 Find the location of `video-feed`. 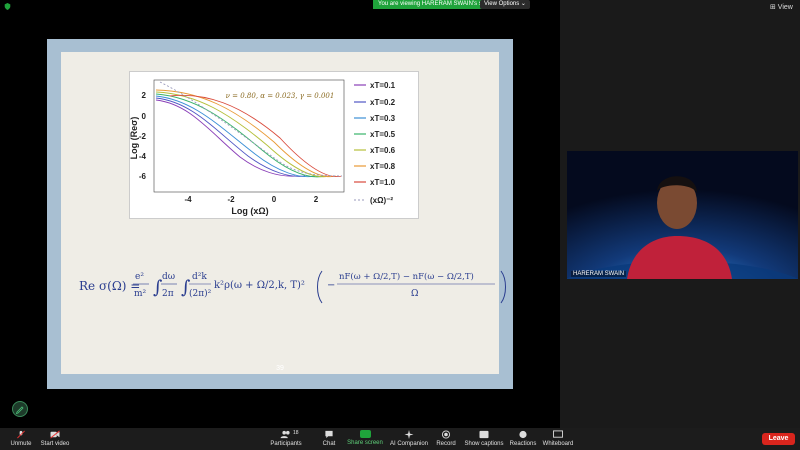

video-feed is located at coordinates (682, 215).